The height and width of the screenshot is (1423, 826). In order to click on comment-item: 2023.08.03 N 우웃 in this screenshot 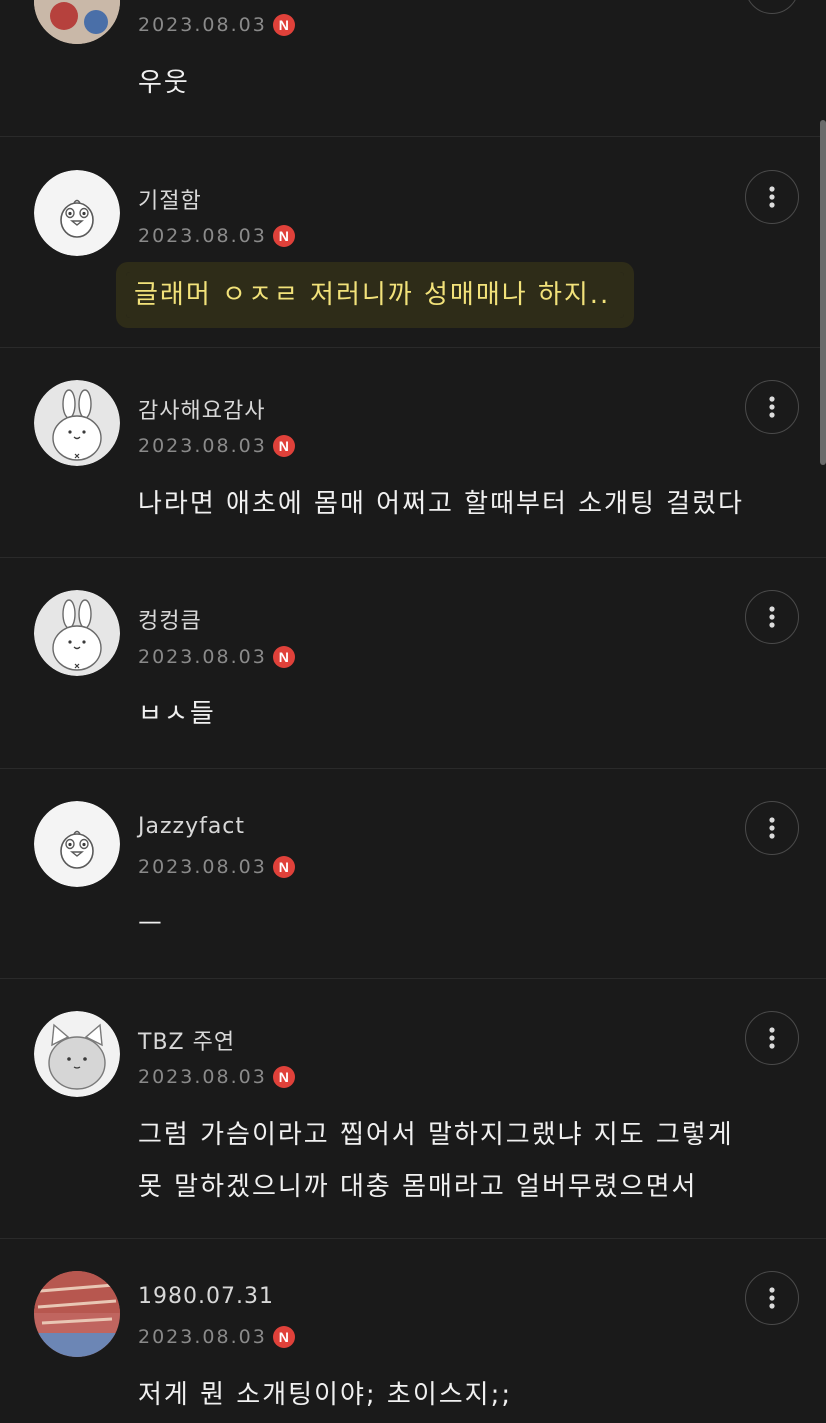, I will do `click(413, 68)`.